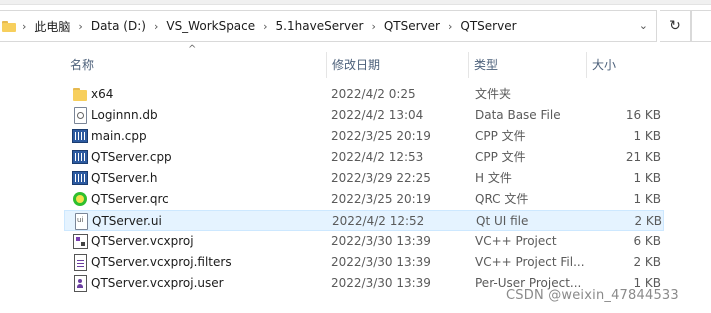  What do you see at coordinates (142, 241) in the screenshot?
I see `file-name: QTServer.vcxproj` at bounding box center [142, 241].